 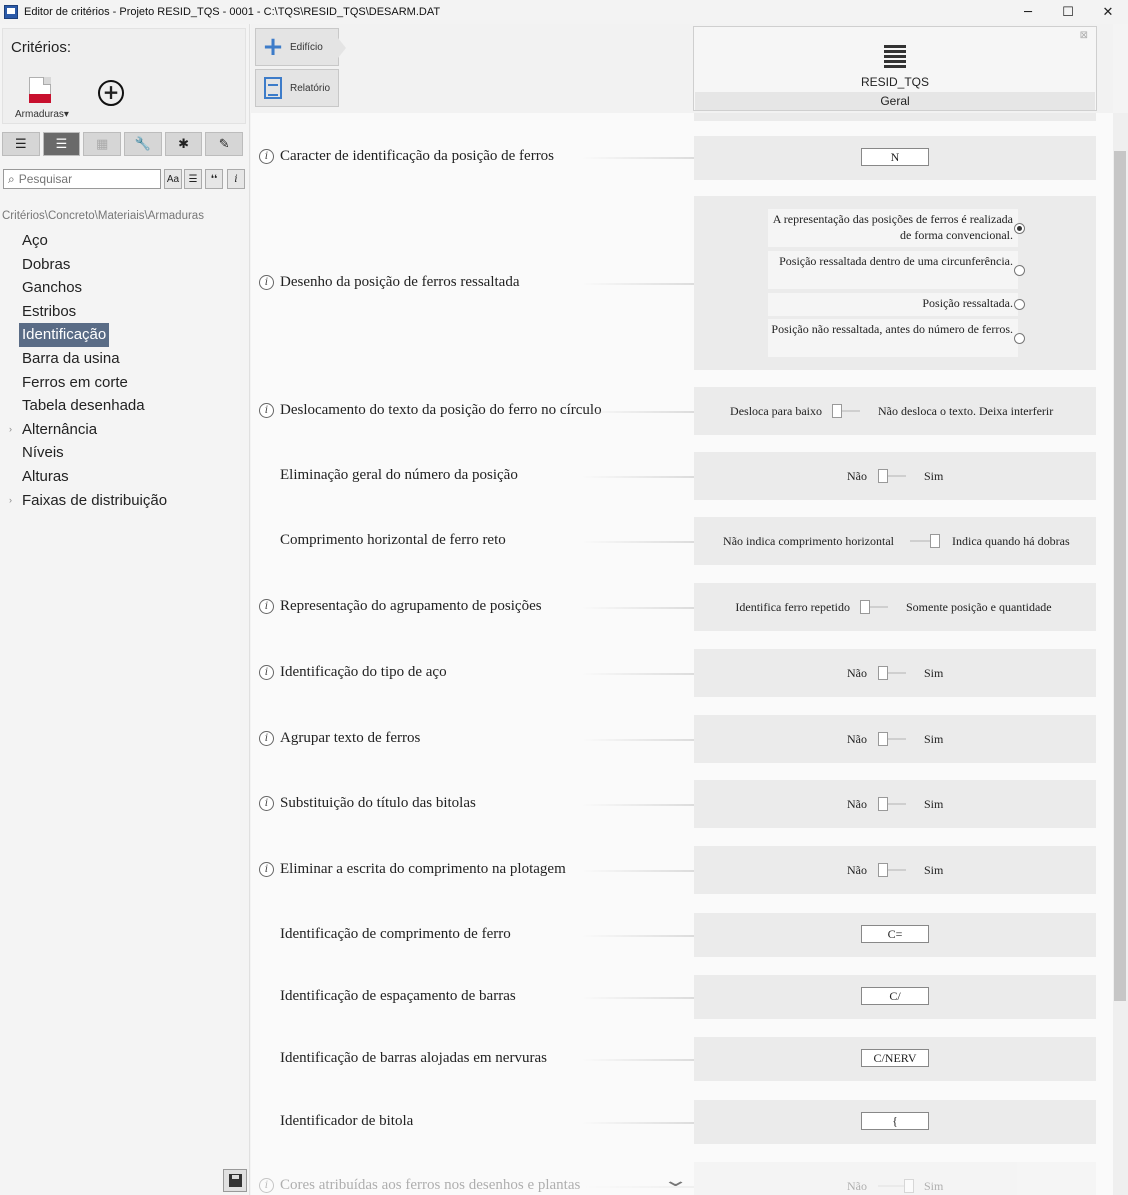 I want to click on value-box: C=, so click(x=895, y=935).